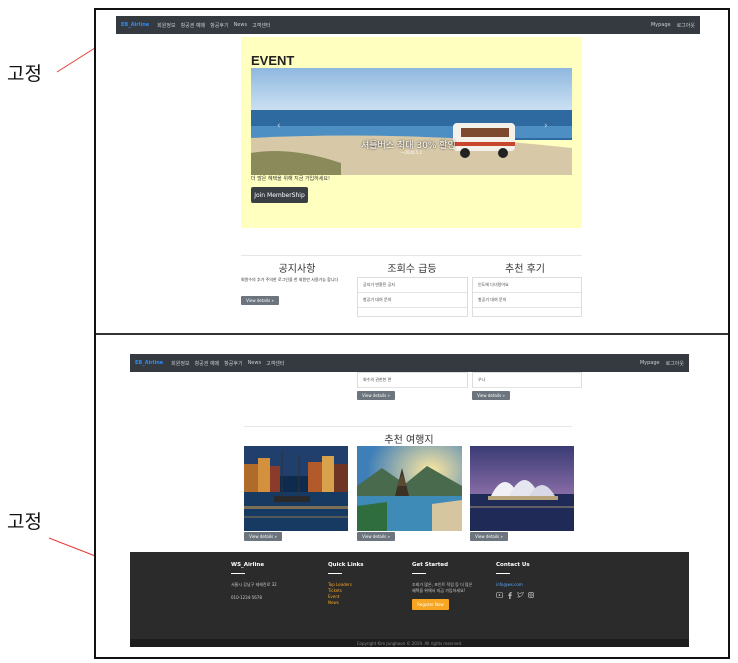 This screenshot has width=738, height=663. What do you see at coordinates (409, 488) in the screenshot?
I see `destination-image-temple` at bounding box center [409, 488].